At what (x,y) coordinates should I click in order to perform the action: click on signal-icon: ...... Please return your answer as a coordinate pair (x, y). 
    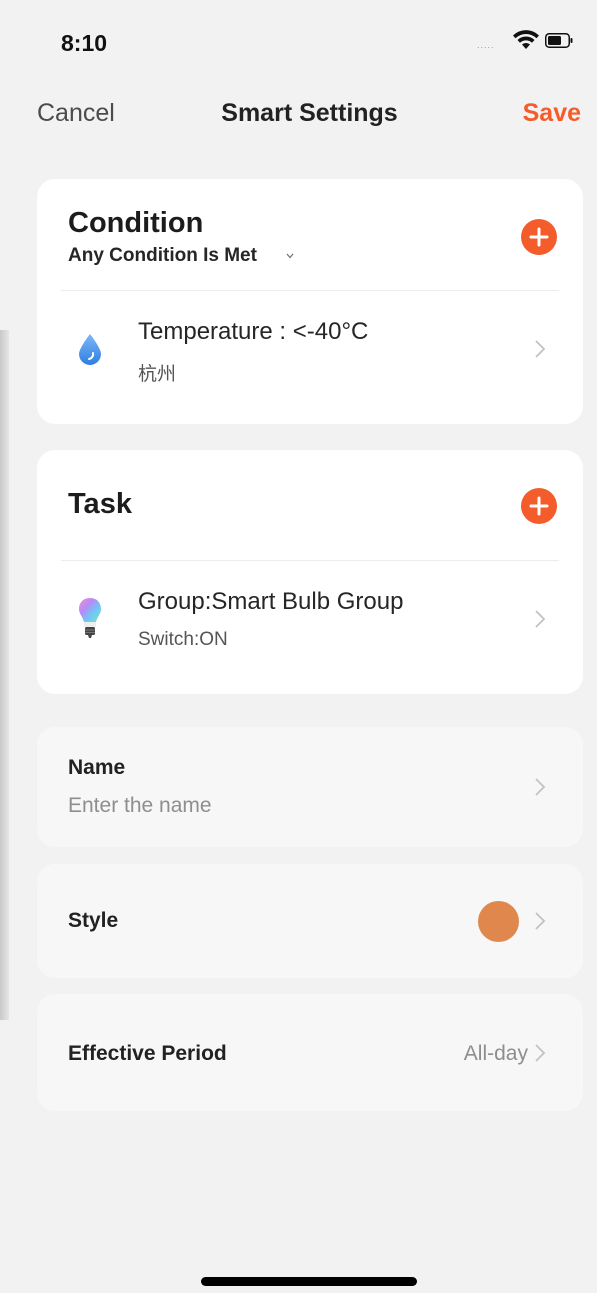
    Looking at the image, I should click on (486, 45).